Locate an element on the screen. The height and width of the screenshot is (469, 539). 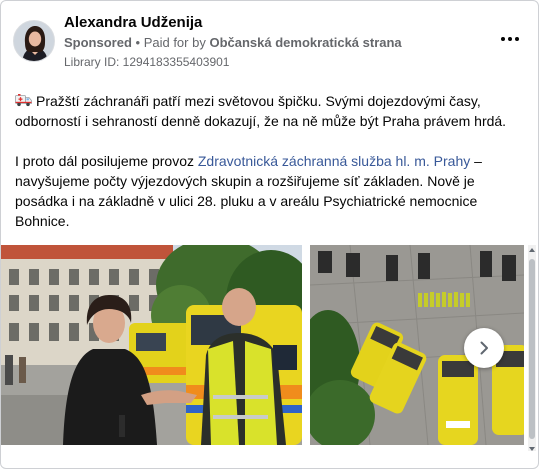
avatar is located at coordinates (34, 41).